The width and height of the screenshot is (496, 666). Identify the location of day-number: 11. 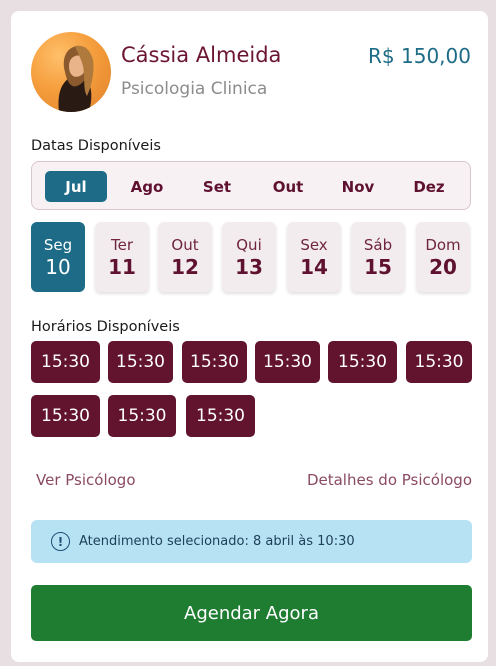
(122, 266).